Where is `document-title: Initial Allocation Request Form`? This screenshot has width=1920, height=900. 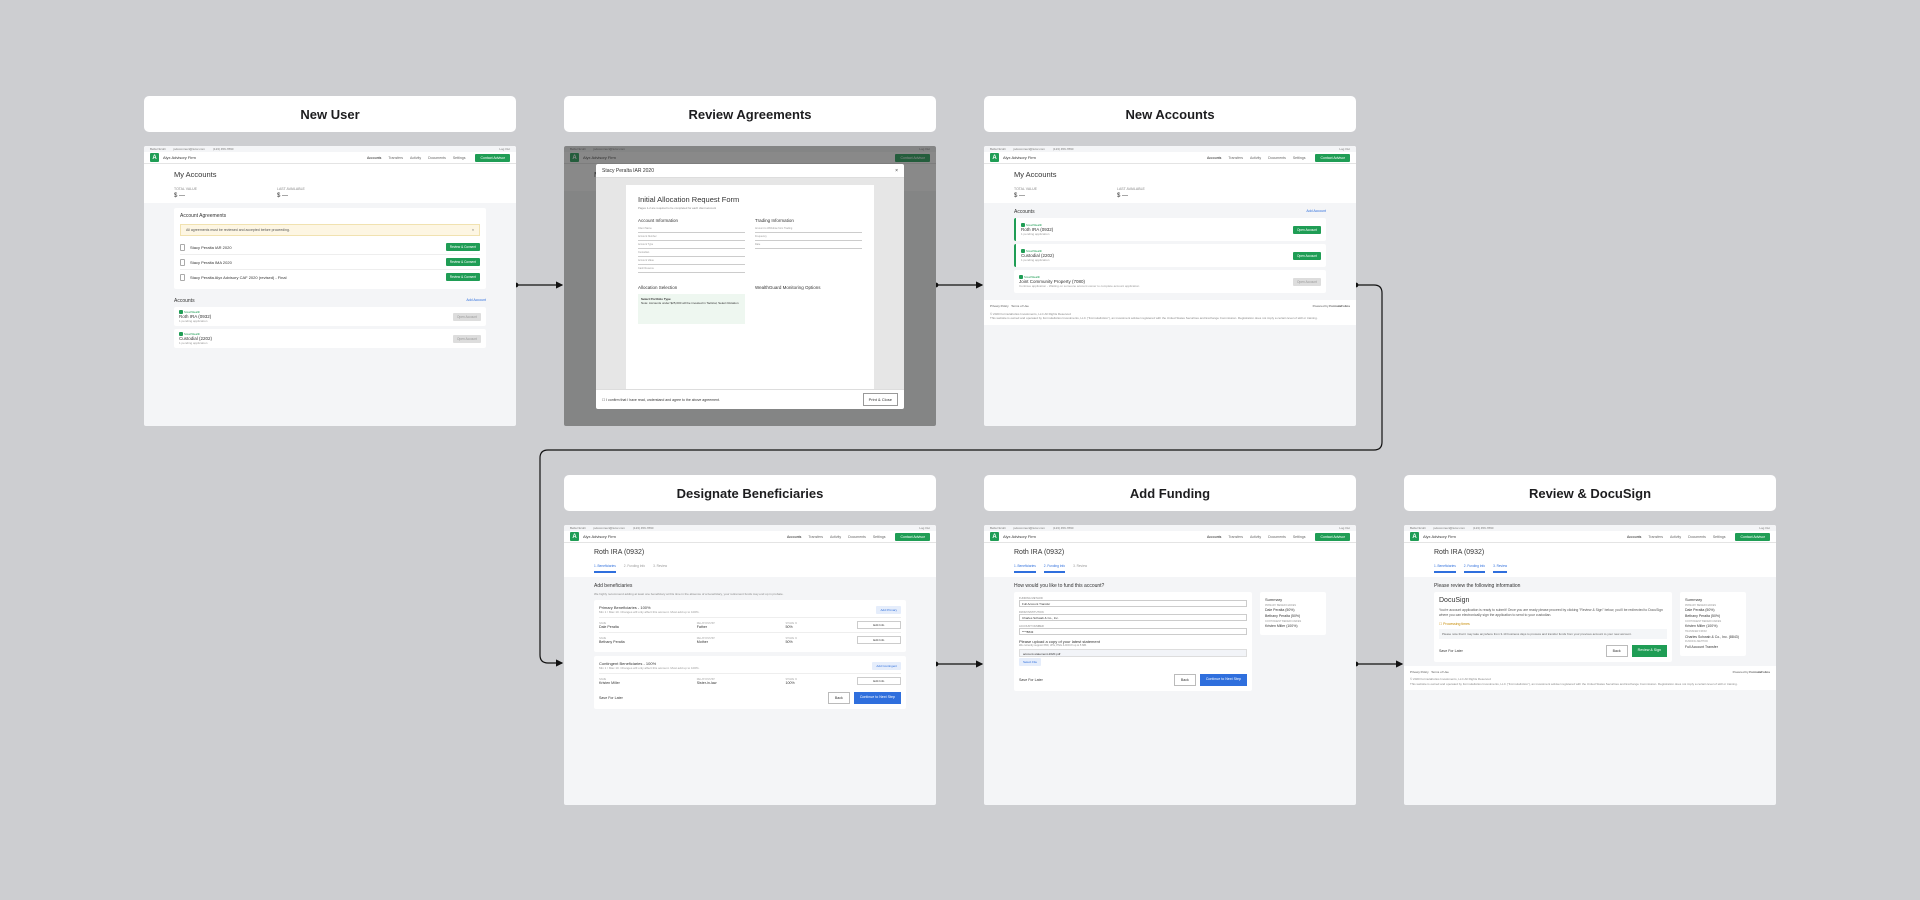 document-title: Initial Allocation Request Form is located at coordinates (689, 199).